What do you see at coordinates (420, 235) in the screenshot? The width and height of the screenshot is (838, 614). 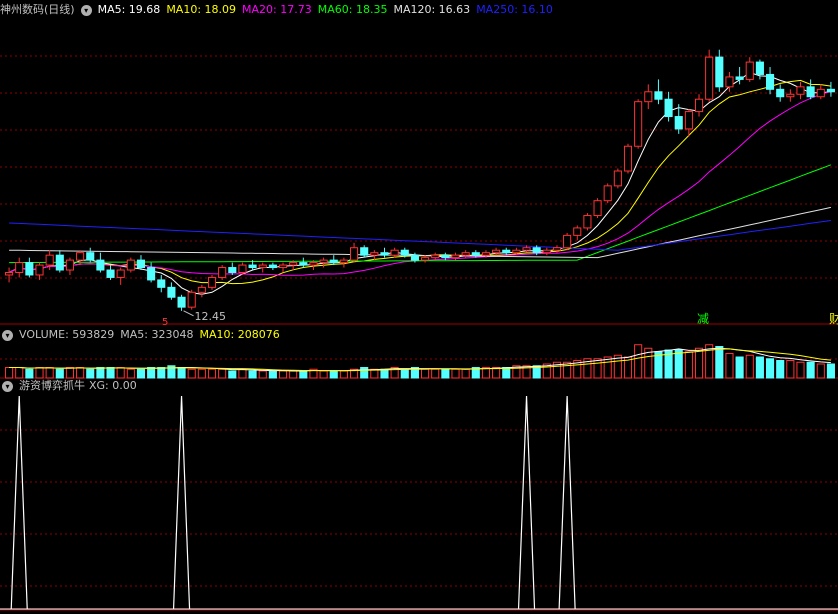 I see `ma250-line` at bounding box center [420, 235].